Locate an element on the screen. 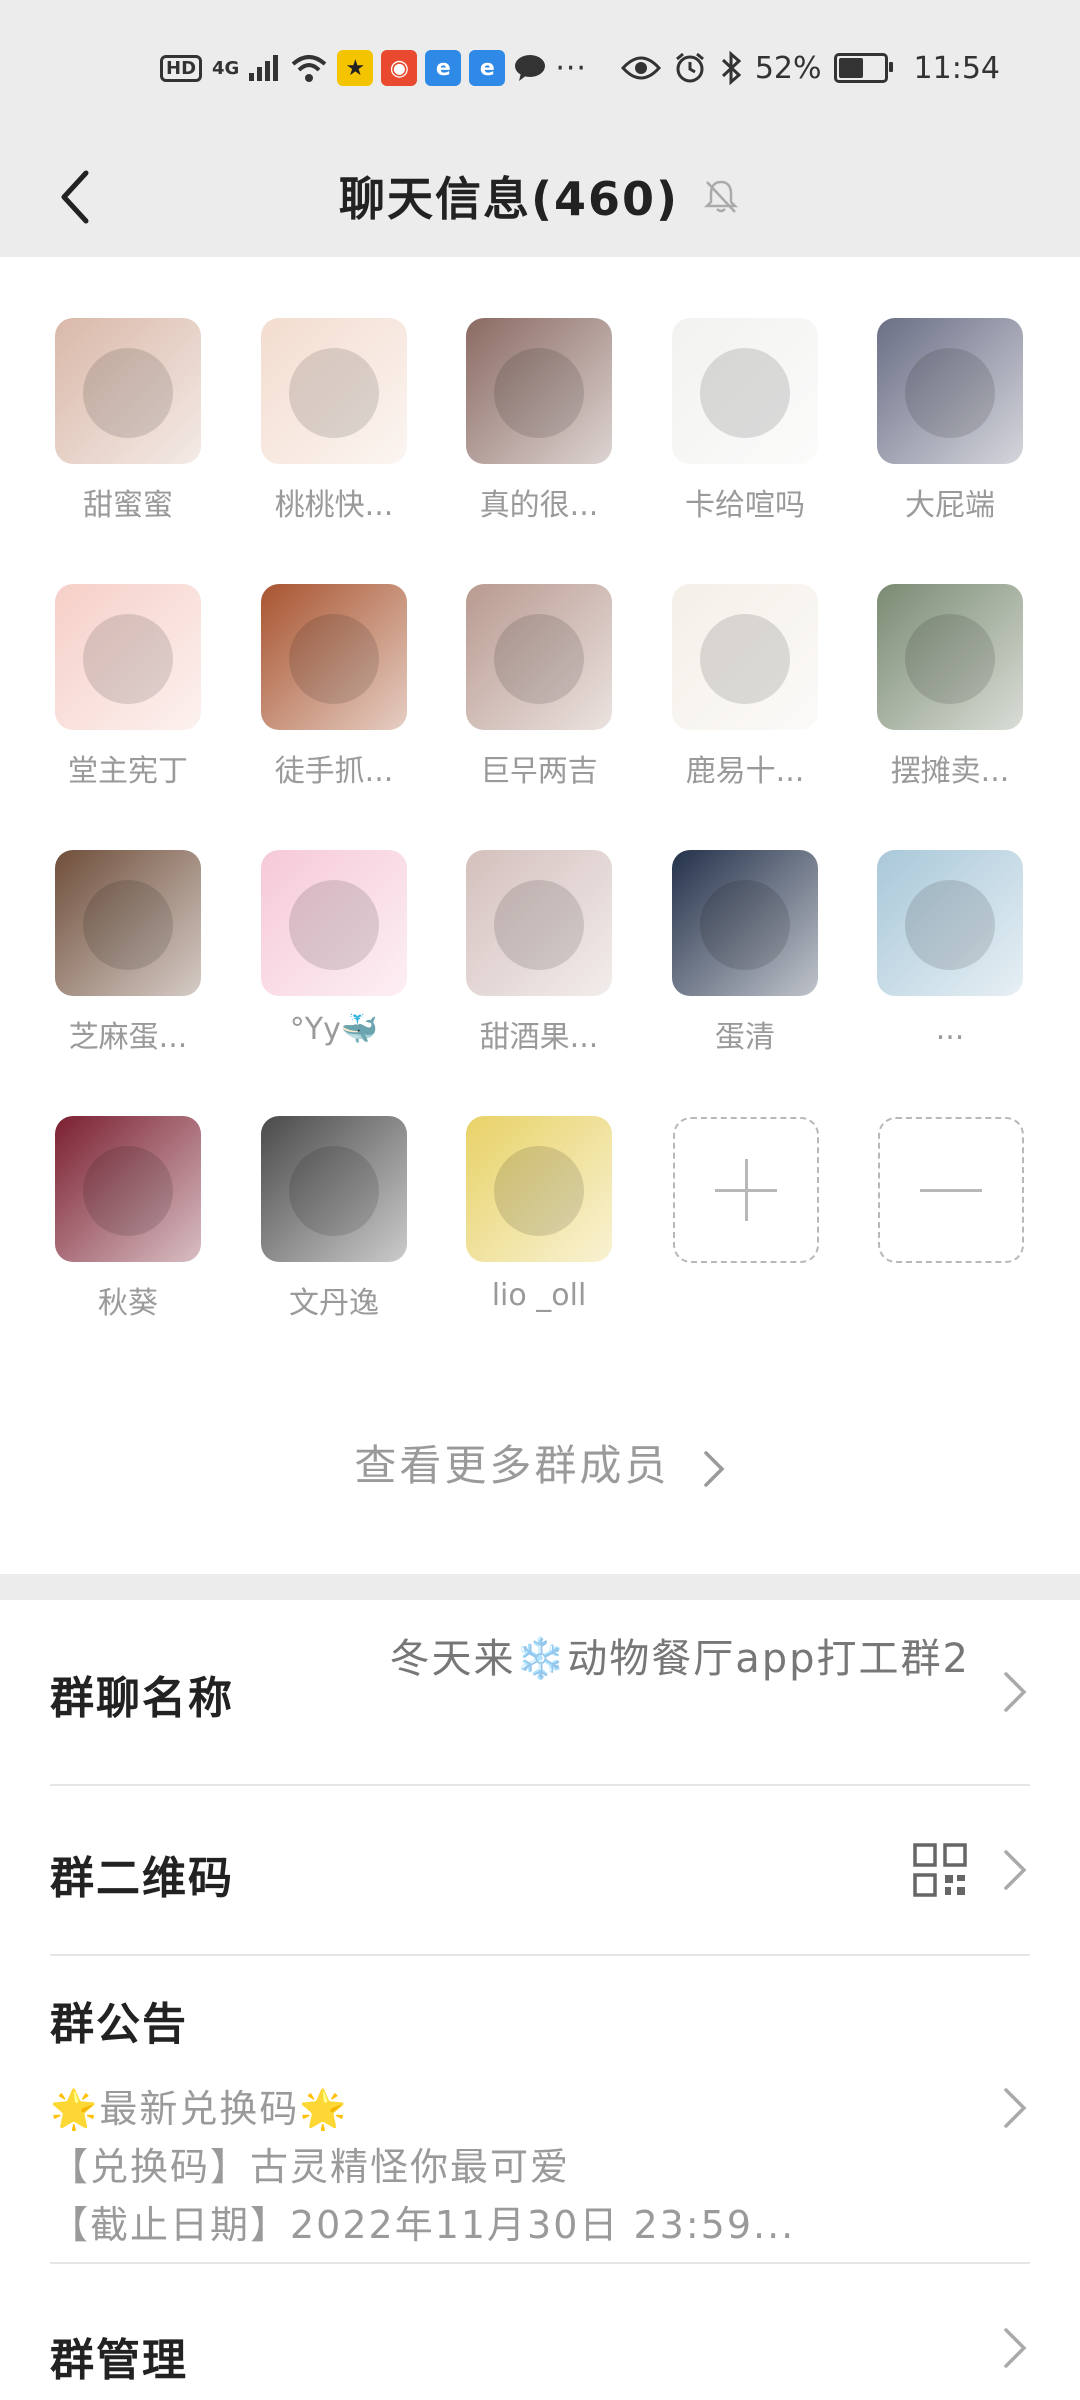 Image resolution: width=1080 pixels, height=2400 pixels. view-more-members-button: 查看更多群成员 is located at coordinates (540, 1462).